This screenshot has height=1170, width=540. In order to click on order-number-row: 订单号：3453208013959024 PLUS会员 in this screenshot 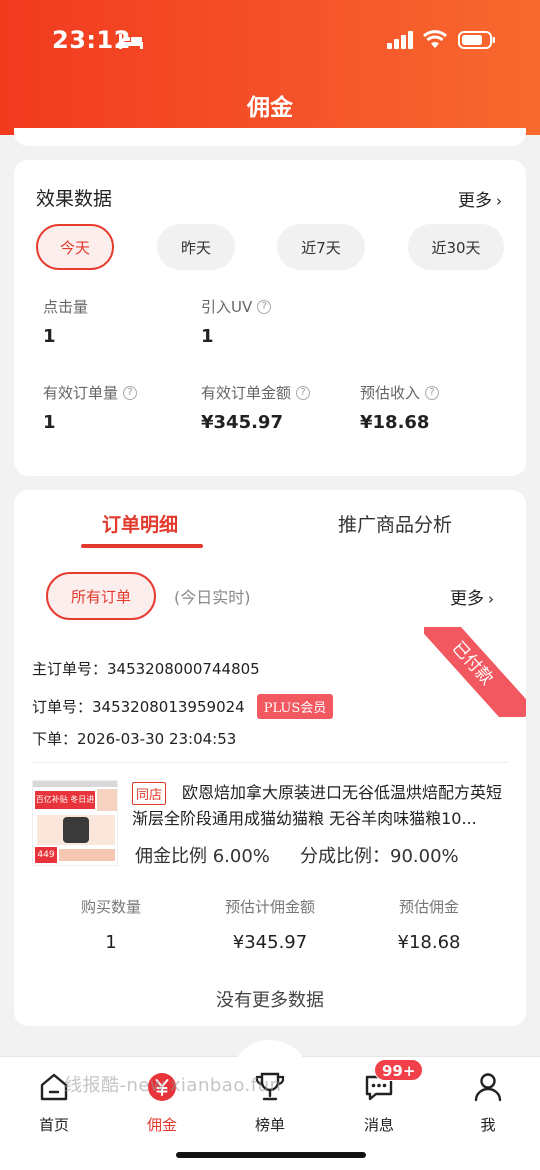, I will do `click(183, 706)`.